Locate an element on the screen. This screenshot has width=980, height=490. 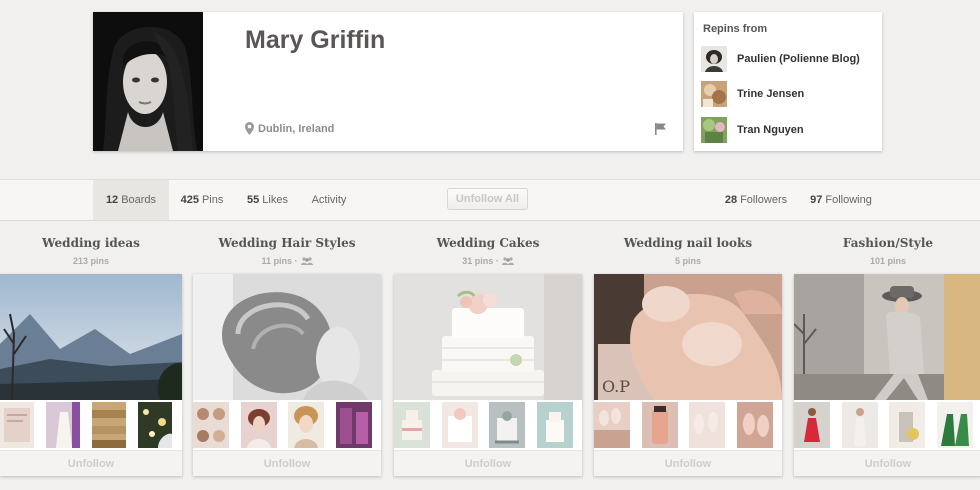
location-text: Dublin, Ireland is located at coordinates (296, 128).